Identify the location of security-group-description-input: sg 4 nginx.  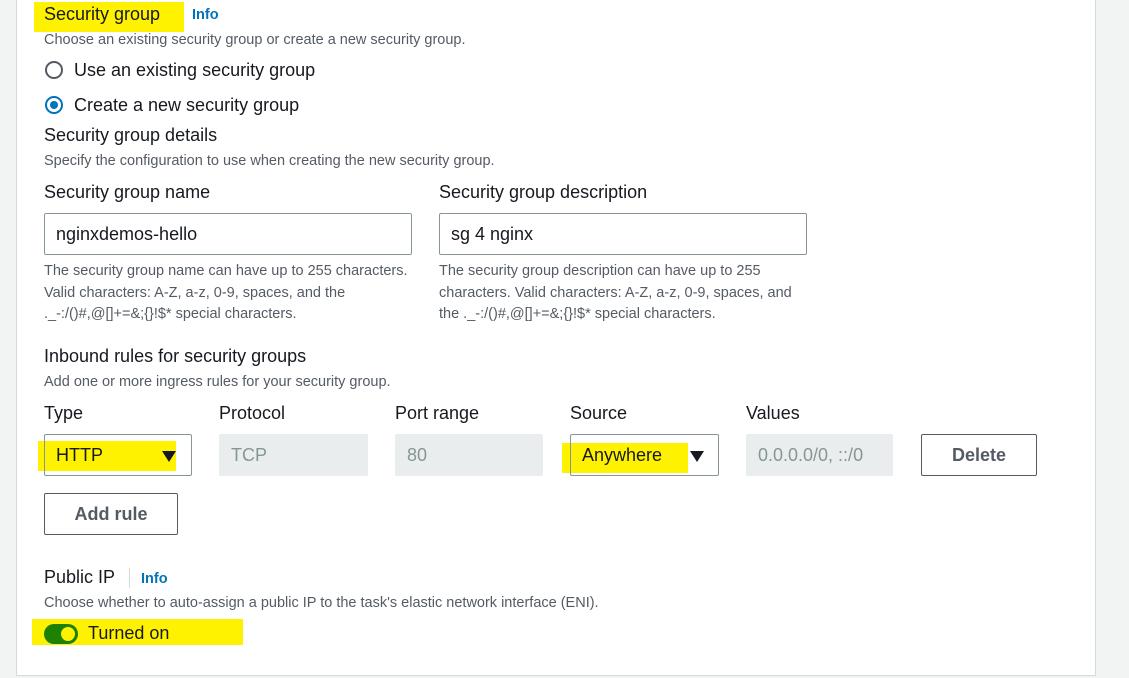
(623, 234).